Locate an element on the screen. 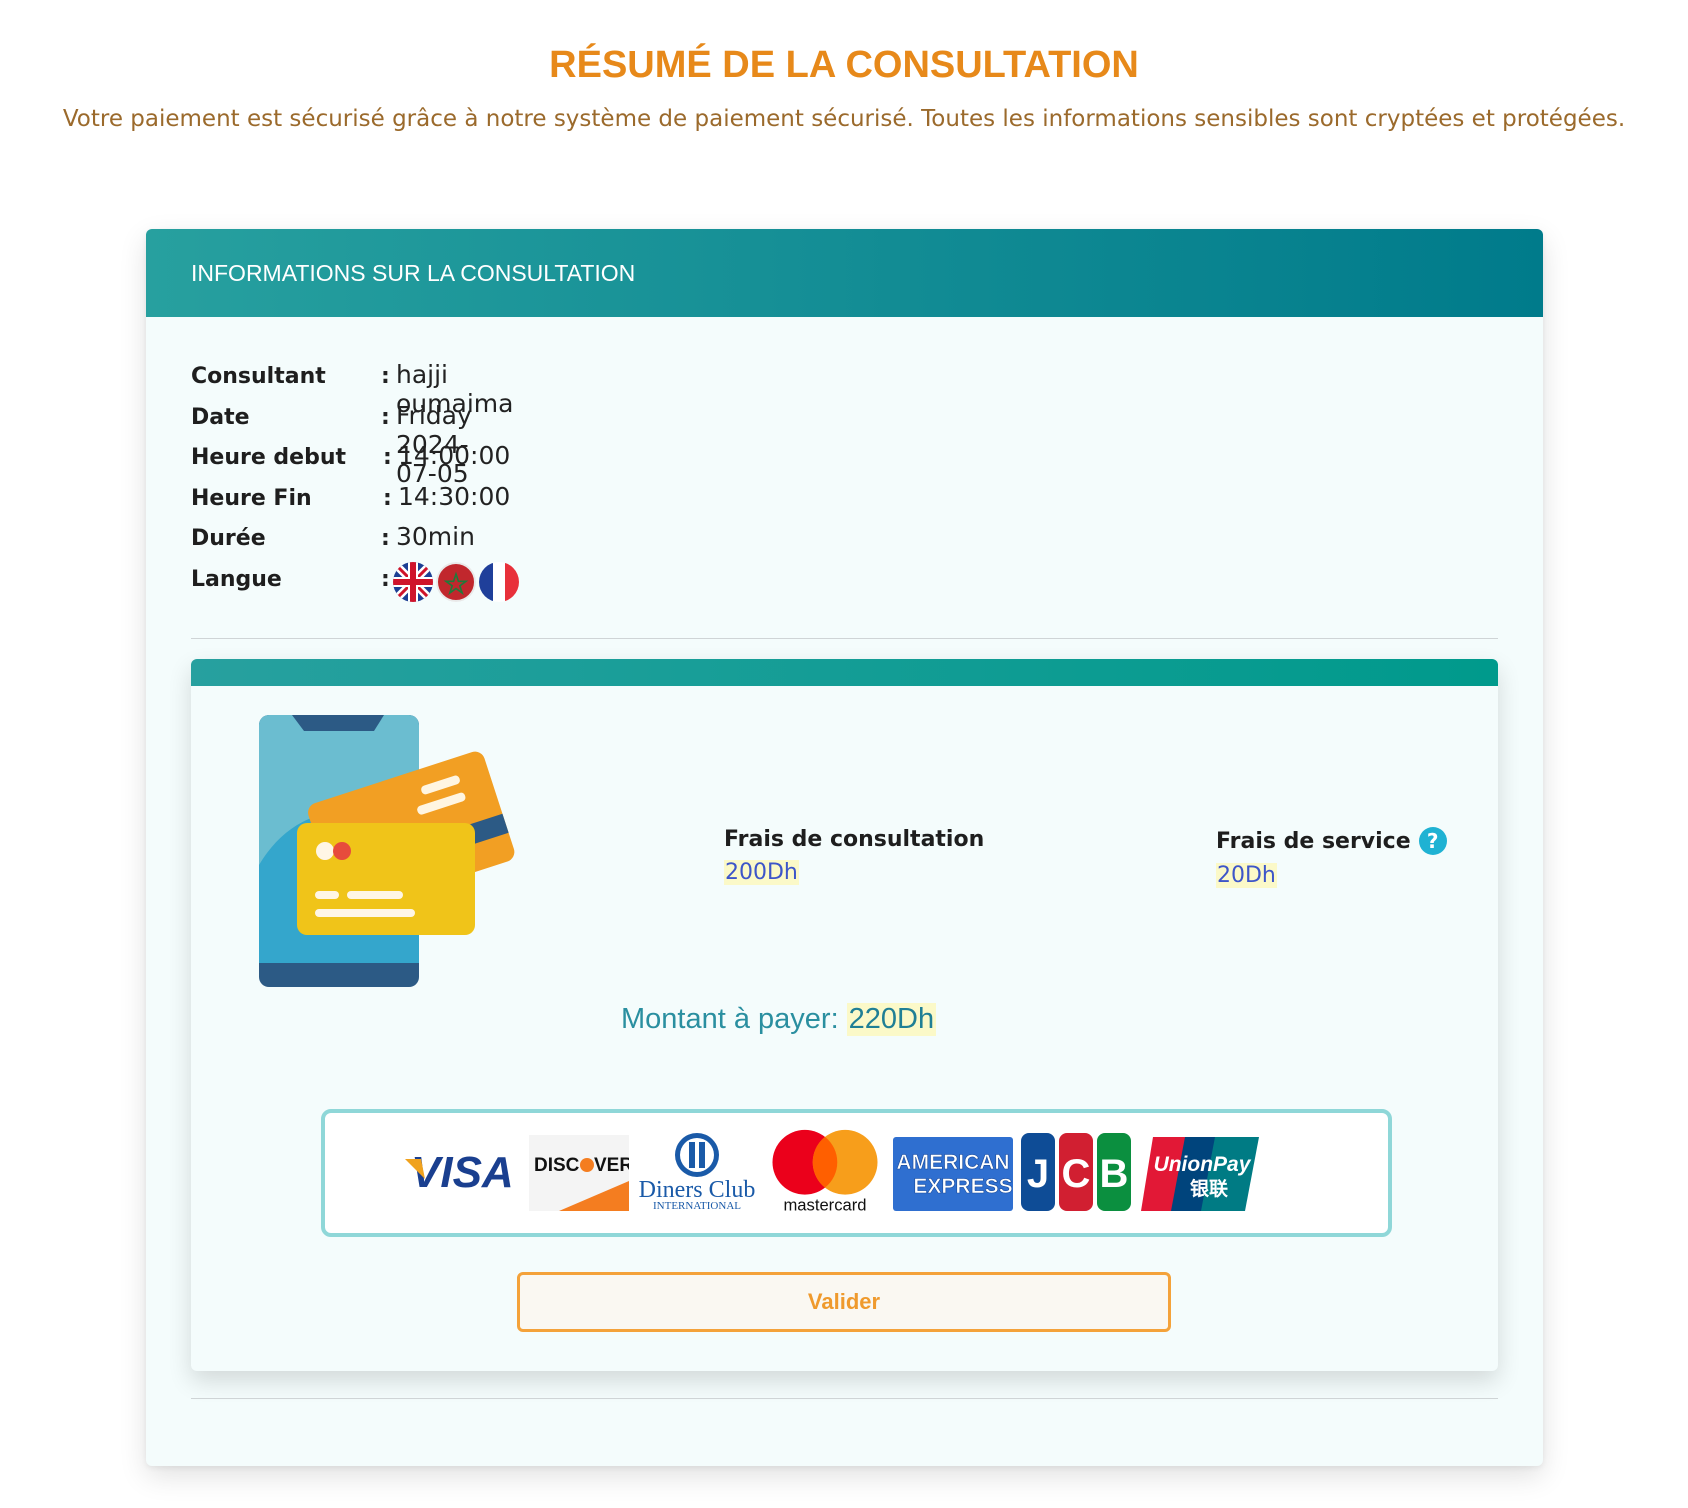 The width and height of the screenshot is (1688, 1508). discover-logo-text: DISC is located at coordinates (557, 1165).